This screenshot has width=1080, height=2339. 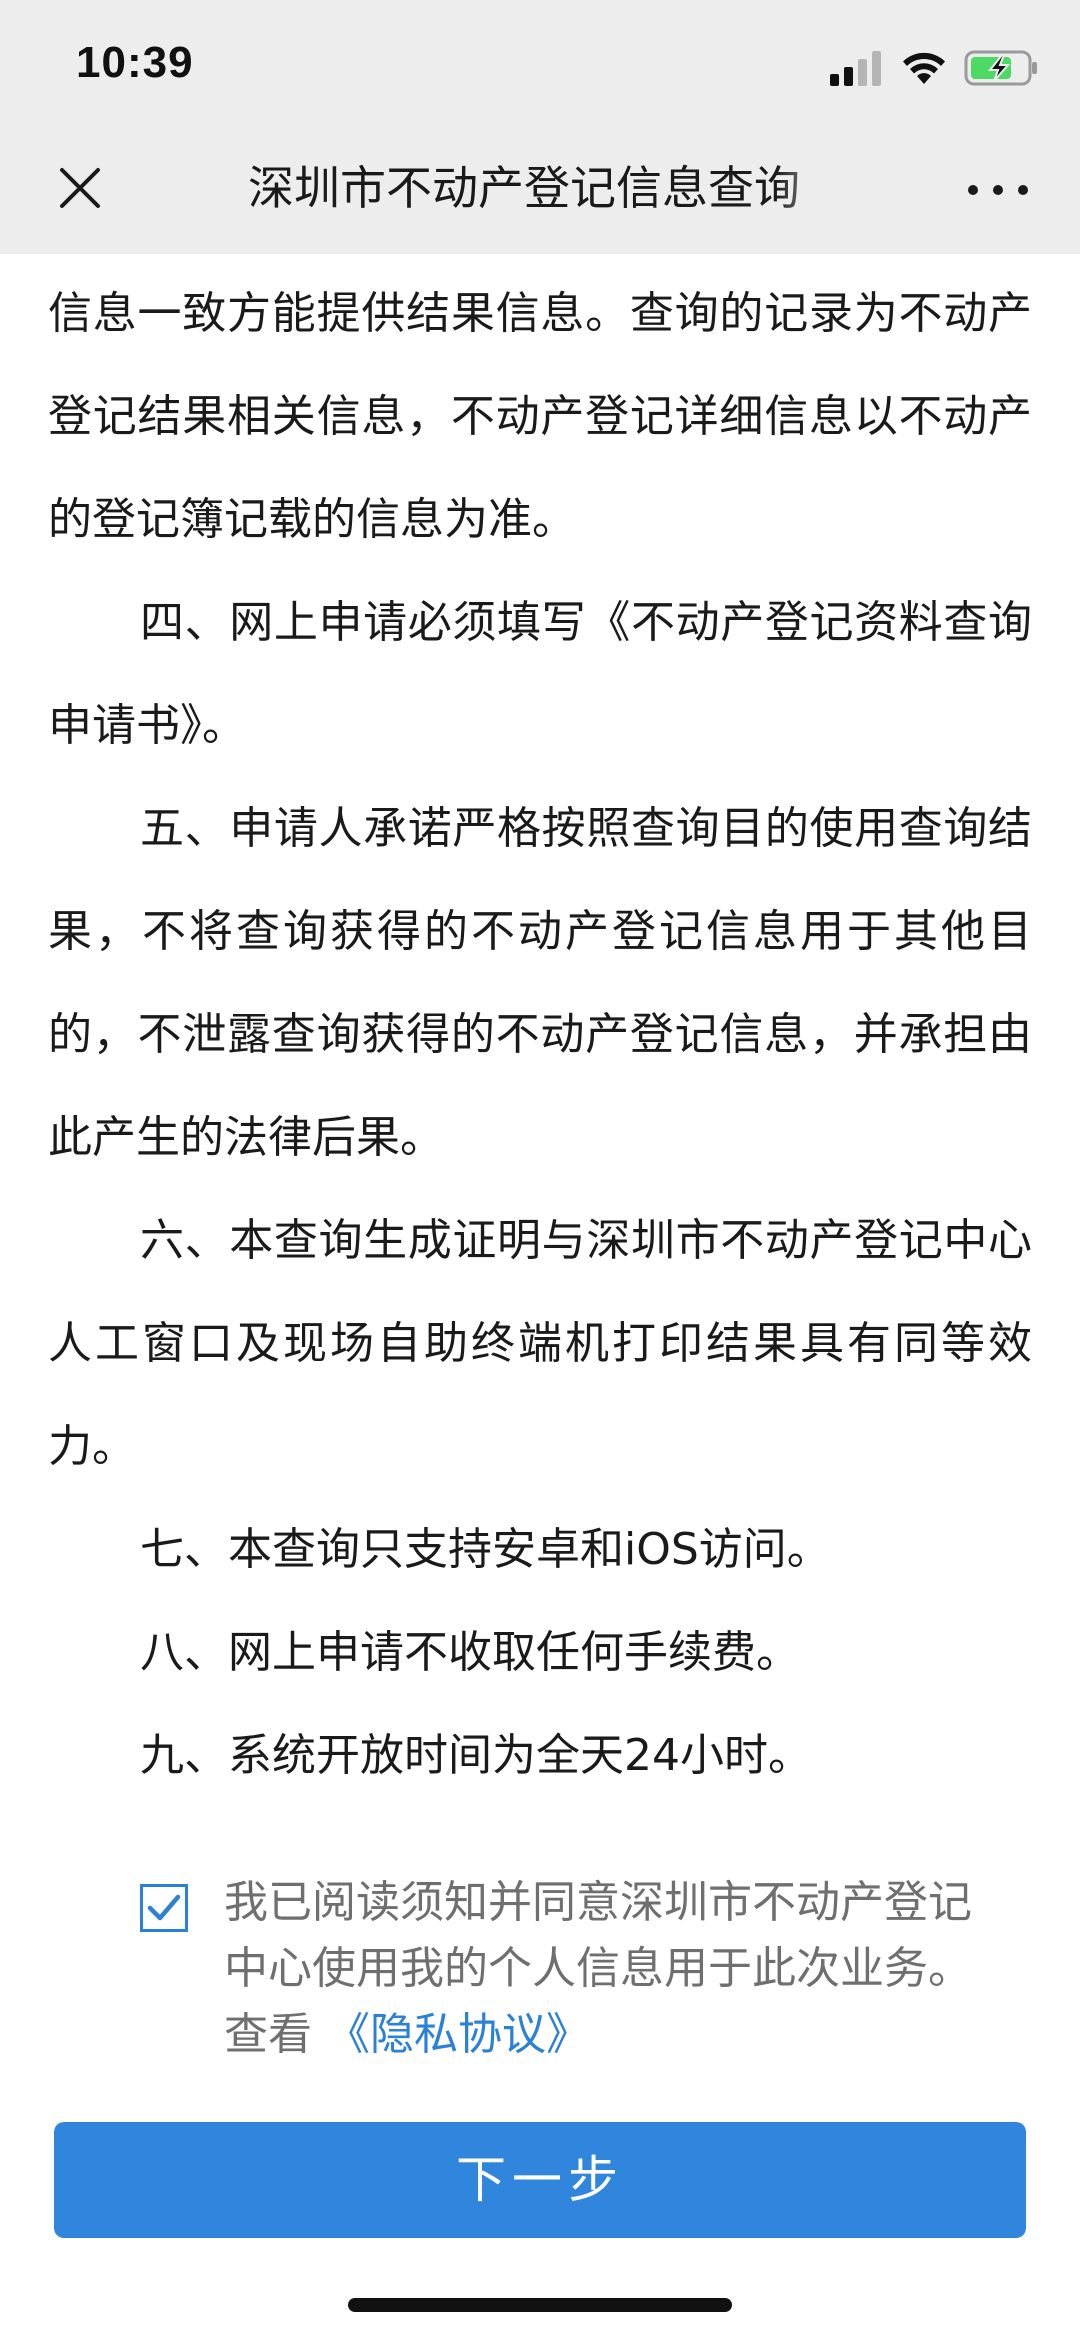 I want to click on close-button, so click(x=80, y=188).